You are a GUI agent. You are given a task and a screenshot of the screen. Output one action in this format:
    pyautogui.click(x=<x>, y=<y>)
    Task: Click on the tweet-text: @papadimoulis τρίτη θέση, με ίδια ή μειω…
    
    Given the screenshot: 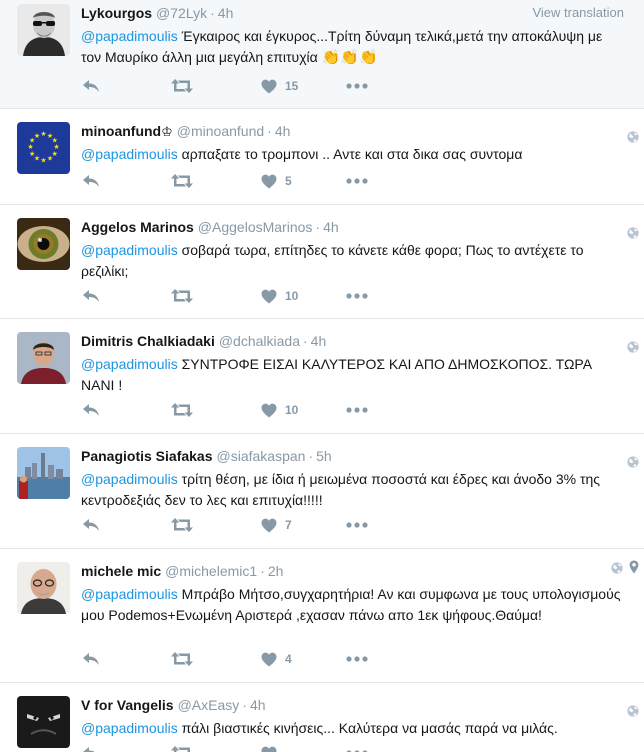 What is the action you would take?
    pyautogui.click(x=356, y=490)
    